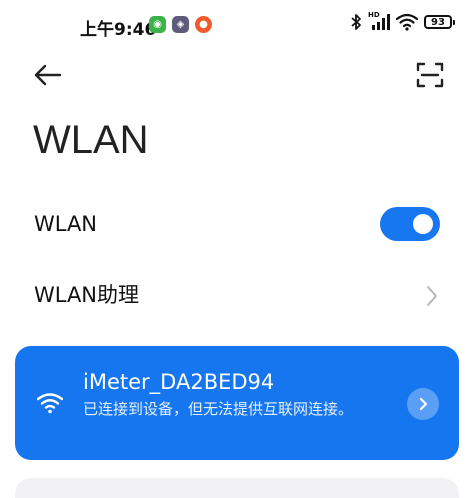 This screenshot has height=498, width=474. What do you see at coordinates (157, 24) in the screenshot?
I see `chat-app-icon: ◉` at bounding box center [157, 24].